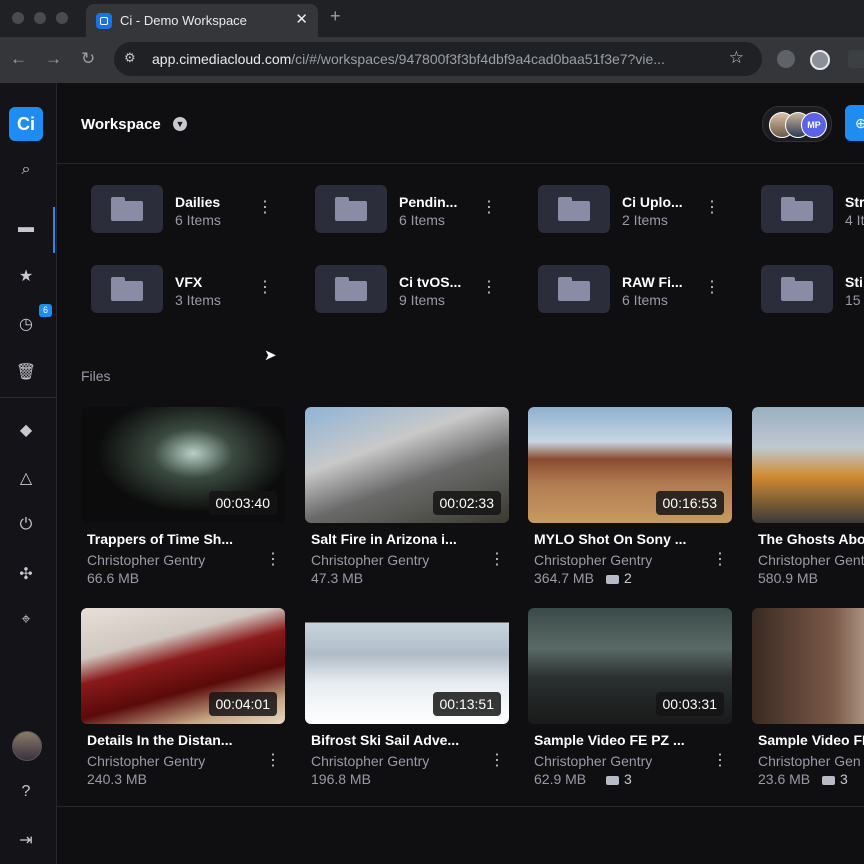  What do you see at coordinates (420, 290) in the screenshot?
I see `folder-tile: Ci tvOS... 9 Items ⋮` at bounding box center [420, 290].